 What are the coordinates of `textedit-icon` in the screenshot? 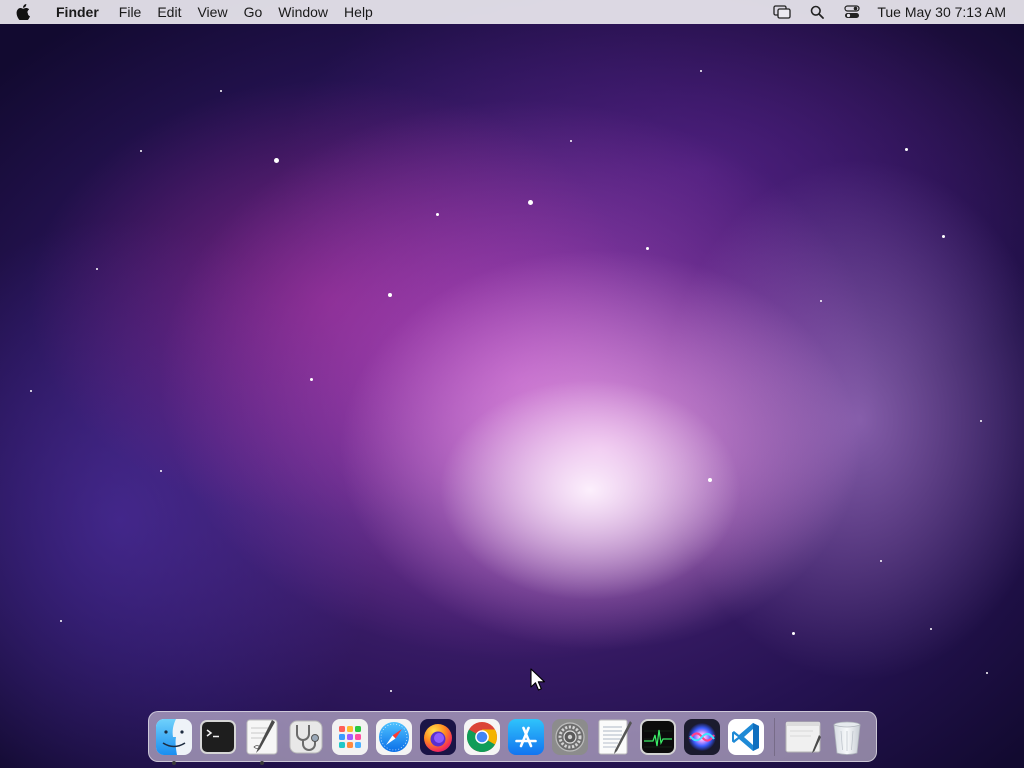 It's located at (615, 736).